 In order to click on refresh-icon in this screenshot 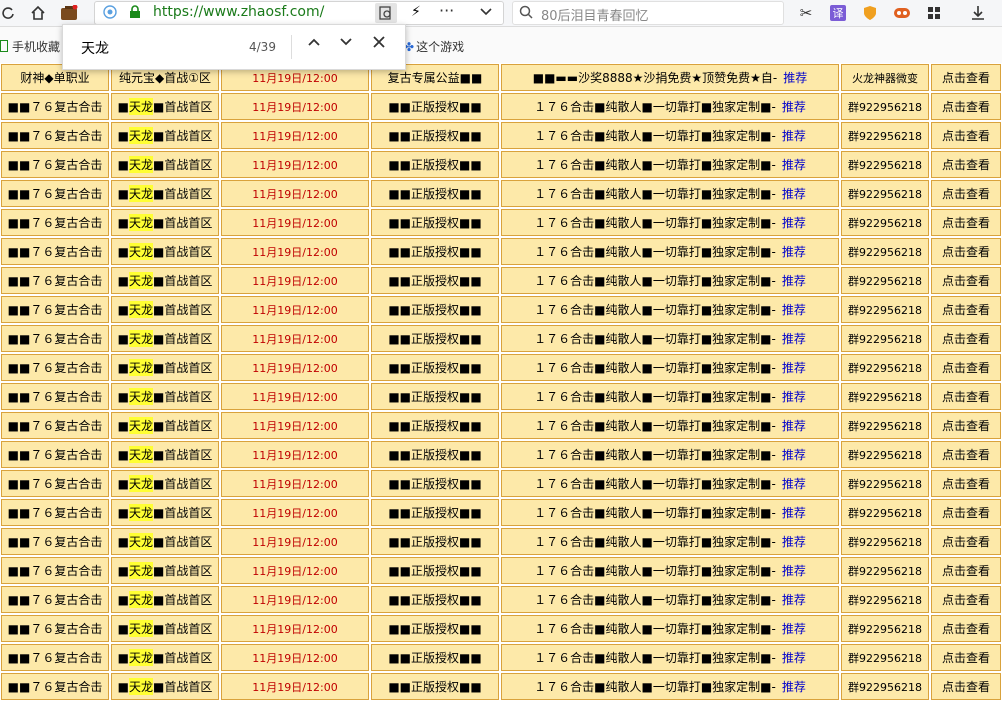, I will do `click(8, 13)`.